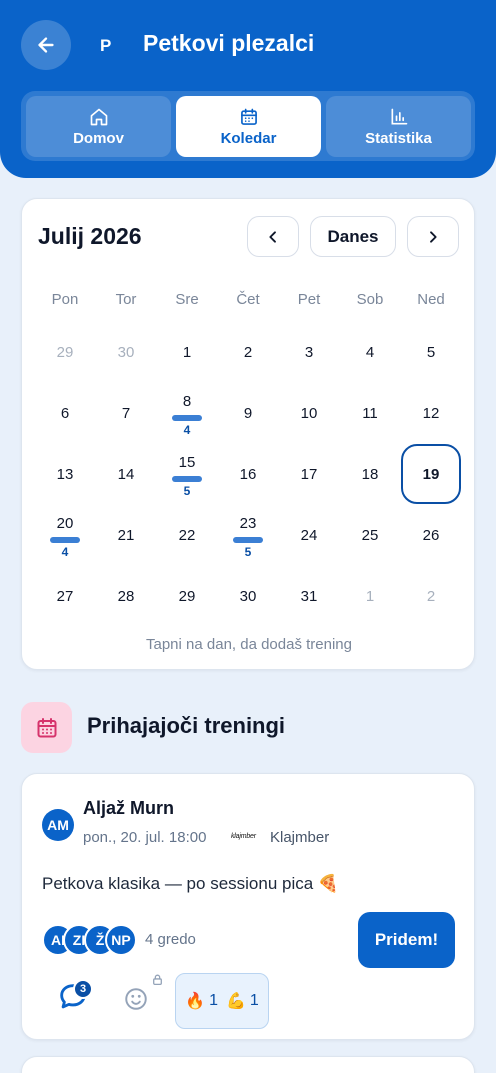 This screenshot has height=1073, width=496. I want to click on day-number: 27, so click(65, 596).